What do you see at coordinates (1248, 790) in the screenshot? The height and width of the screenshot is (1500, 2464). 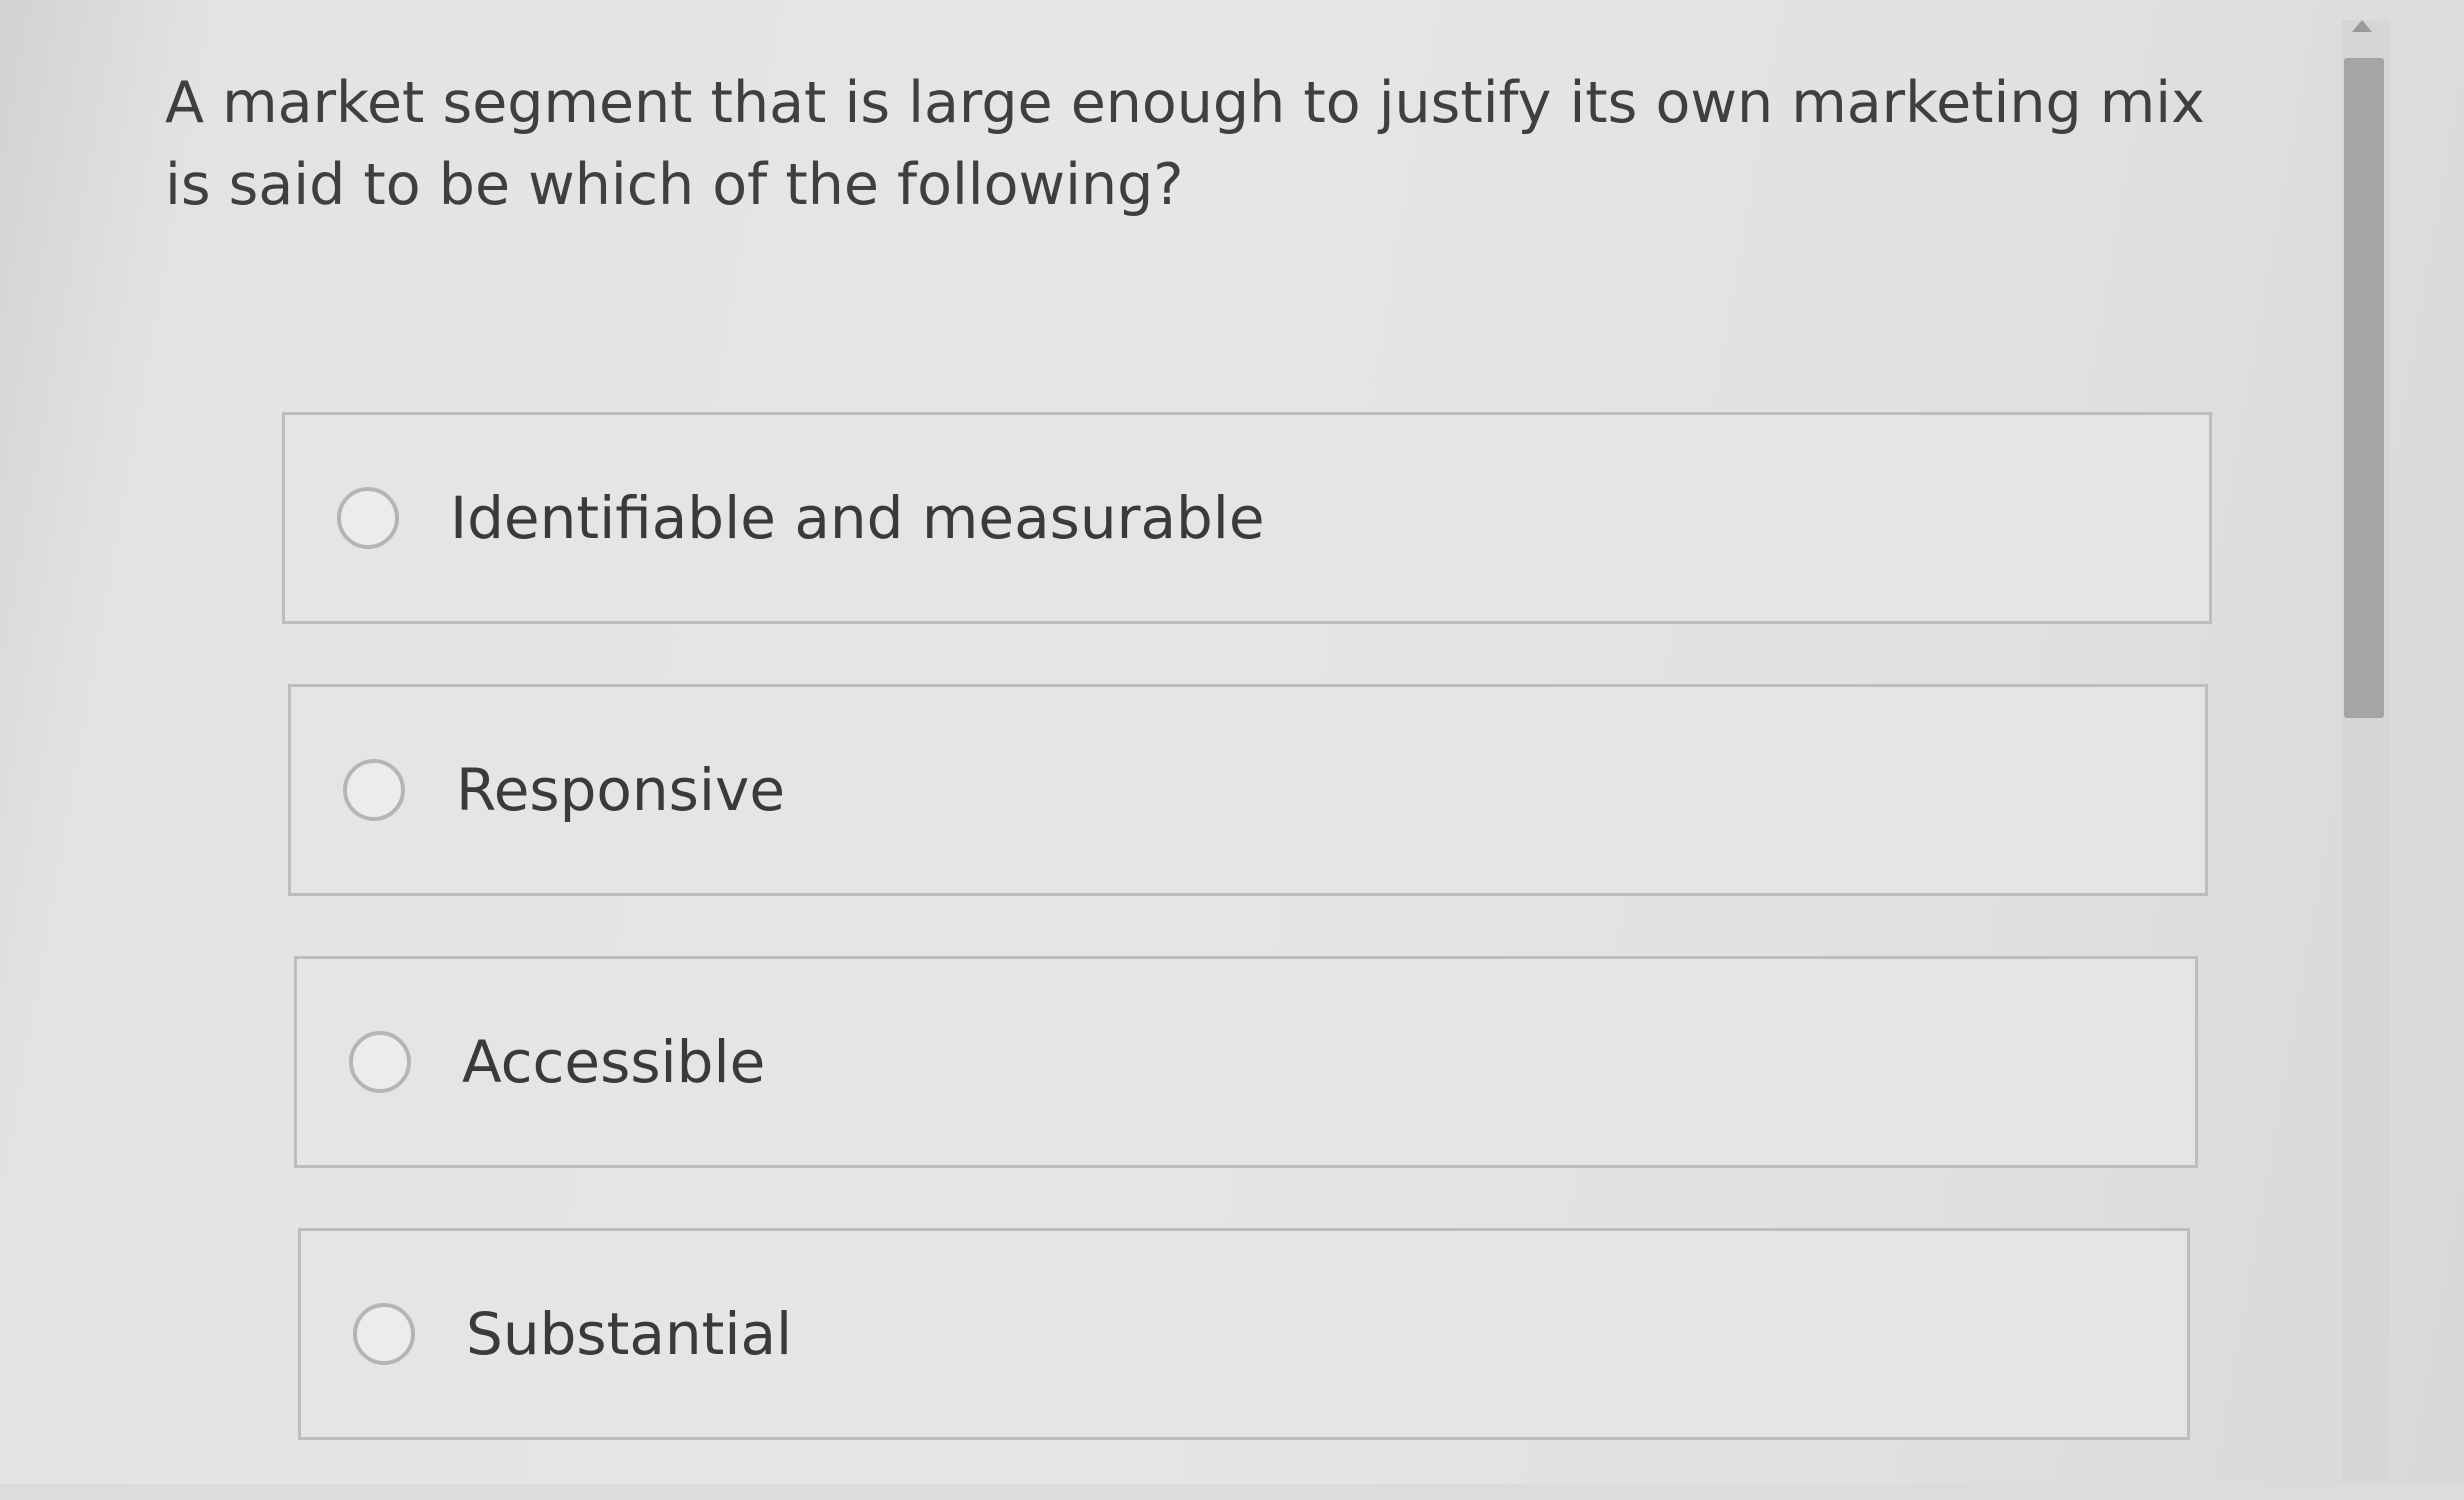 I see `answer-option: Responsive` at bounding box center [1248, 790].